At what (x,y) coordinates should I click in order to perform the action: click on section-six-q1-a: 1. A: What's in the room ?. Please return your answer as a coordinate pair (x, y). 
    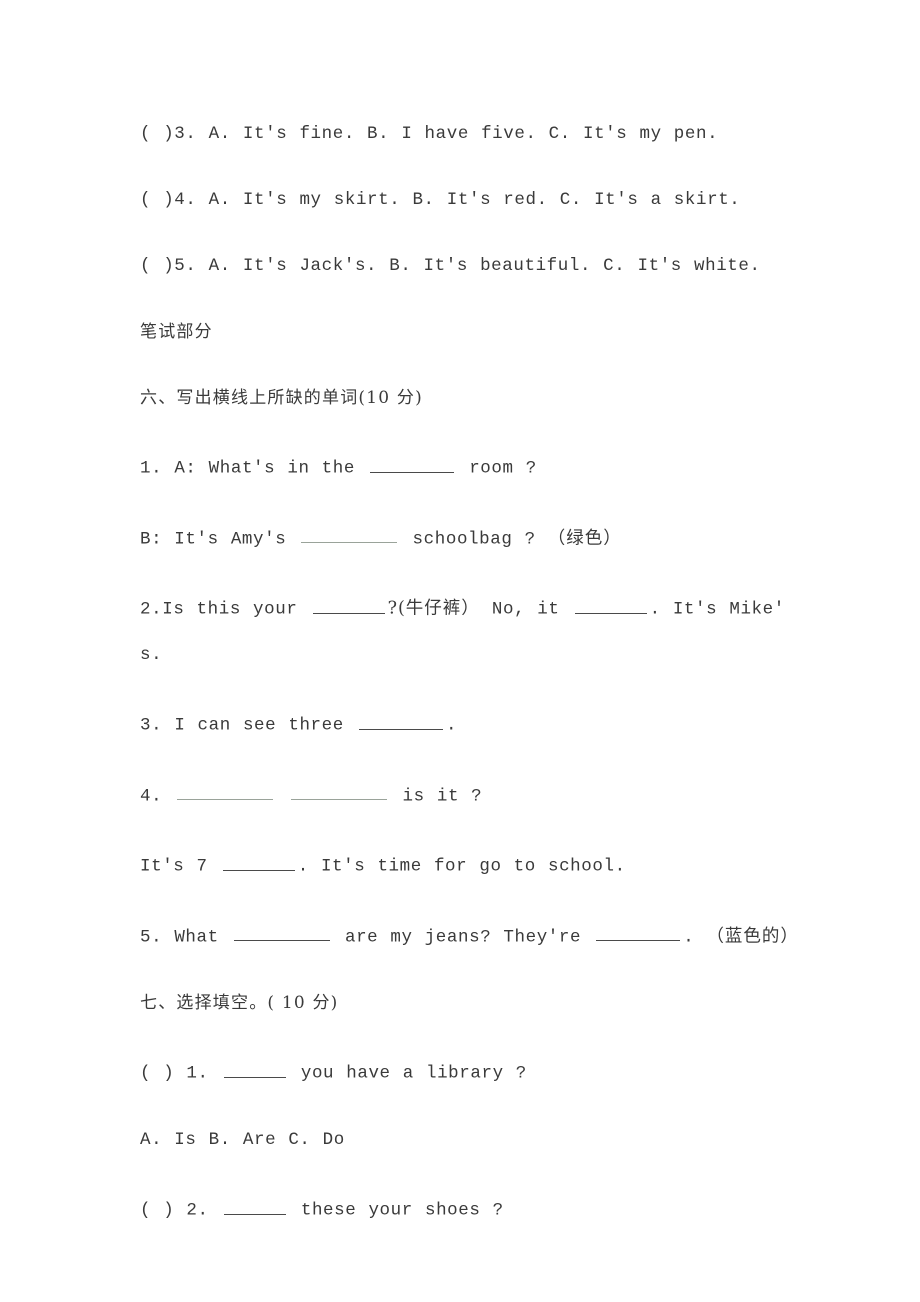
    Looking at the image, I should click on (470, 467).